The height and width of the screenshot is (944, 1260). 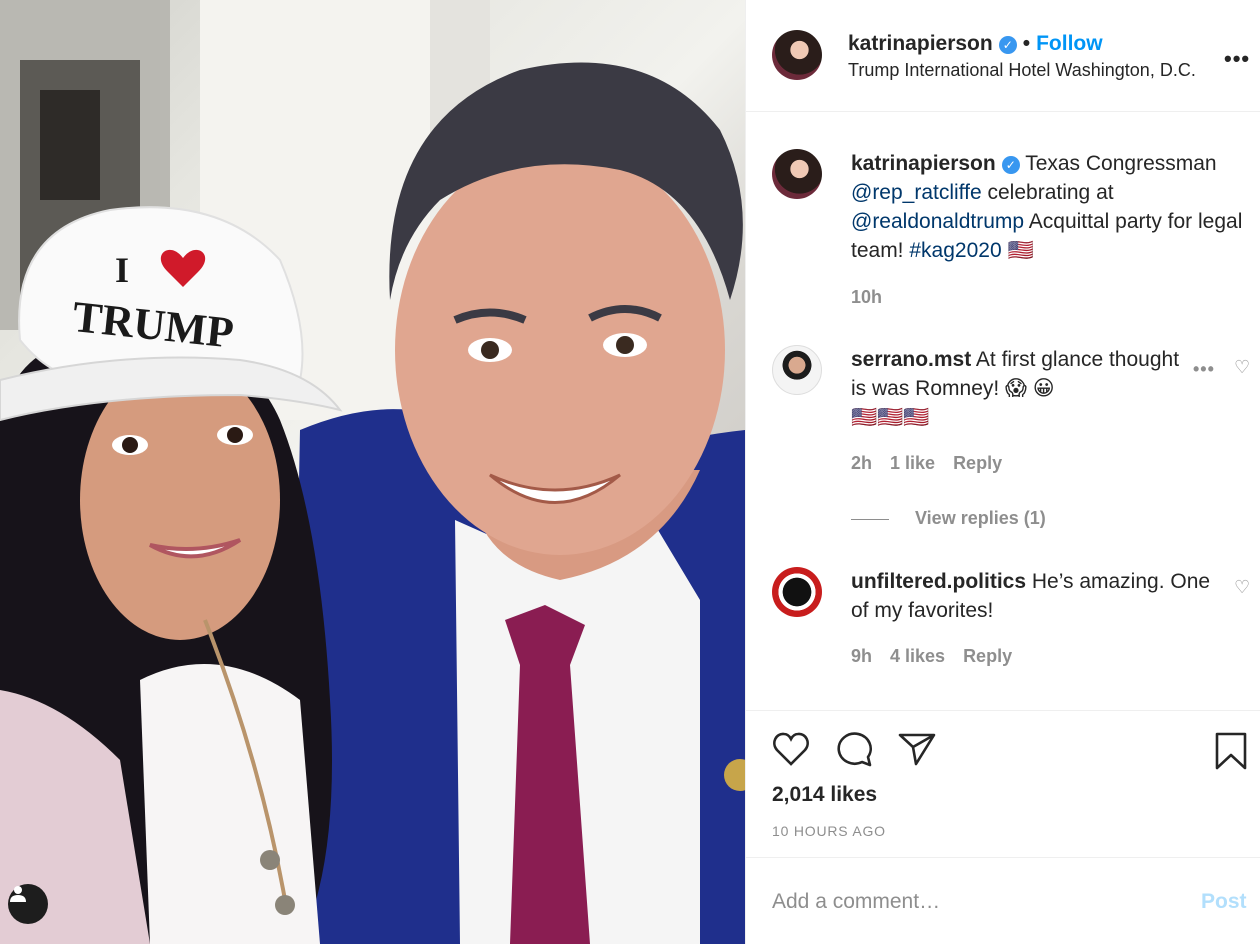 I want to click on author-username: katrinapierson, so click(x=920, y=43).